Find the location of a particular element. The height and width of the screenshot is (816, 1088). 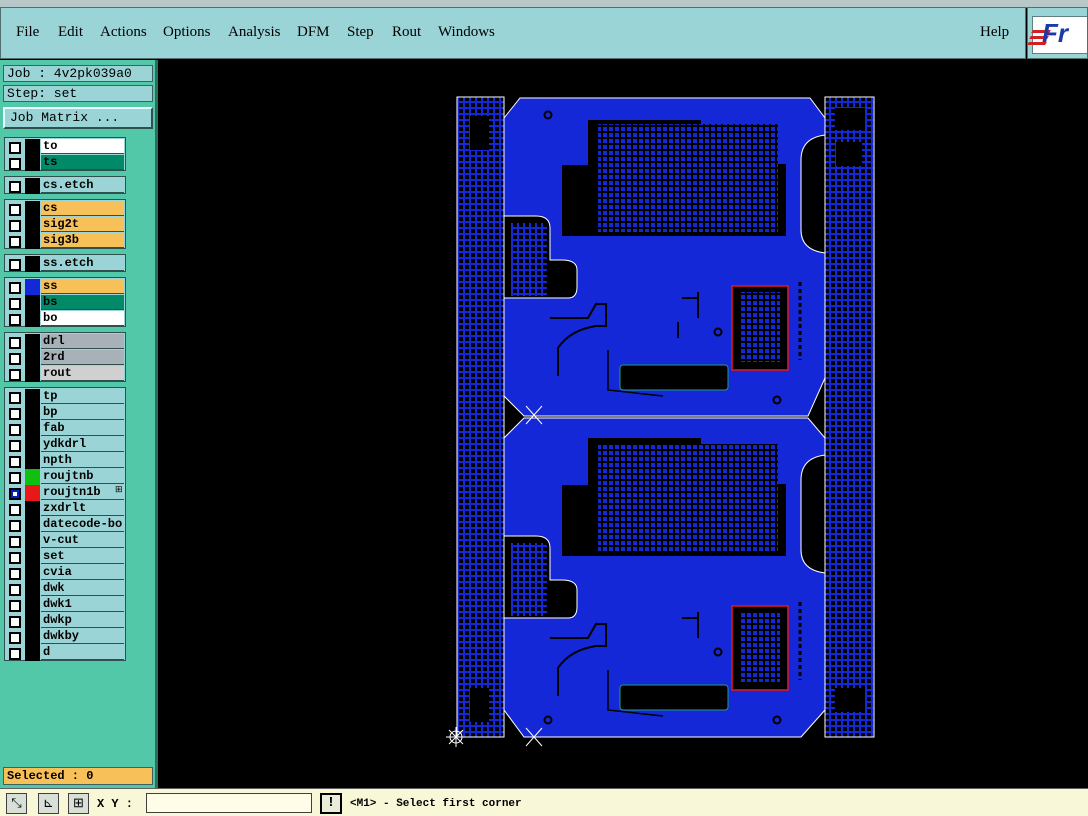

layer-row: roujtn1b ⊞ is located at coordinates (65, 493).